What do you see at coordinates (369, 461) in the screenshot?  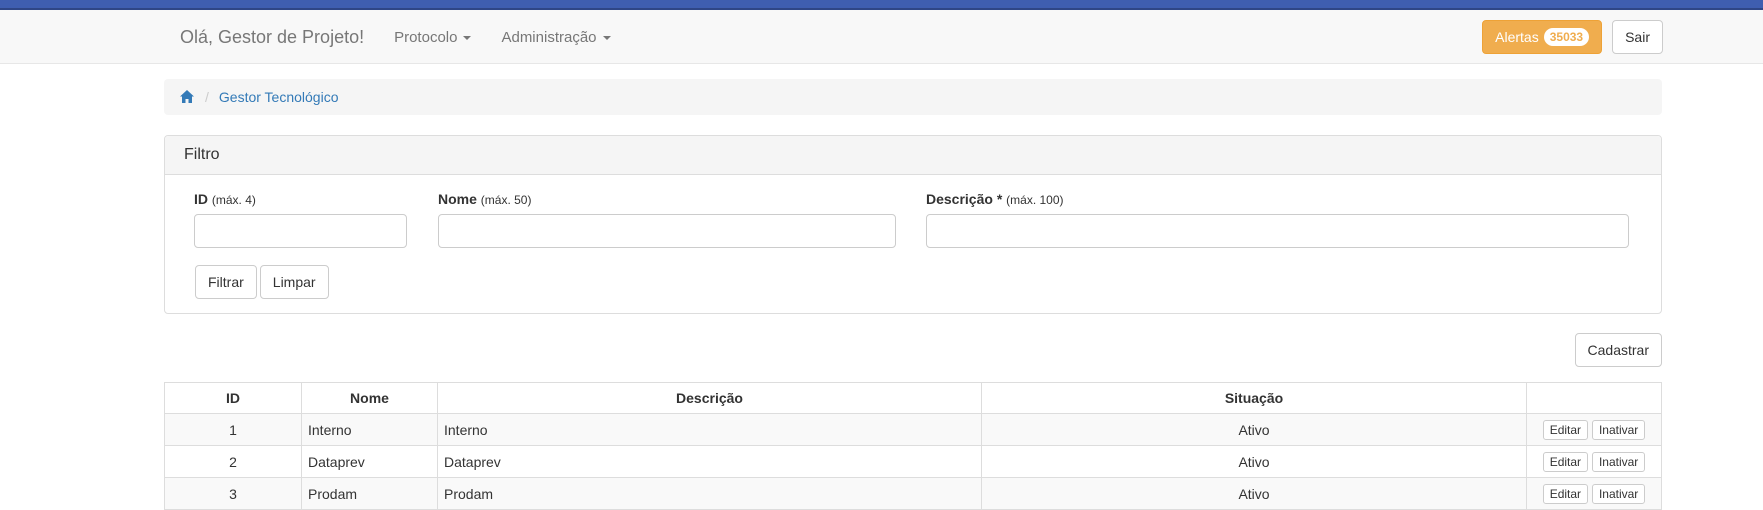 I see `cell-name: Dataprev` at bounding box center [369, 461].